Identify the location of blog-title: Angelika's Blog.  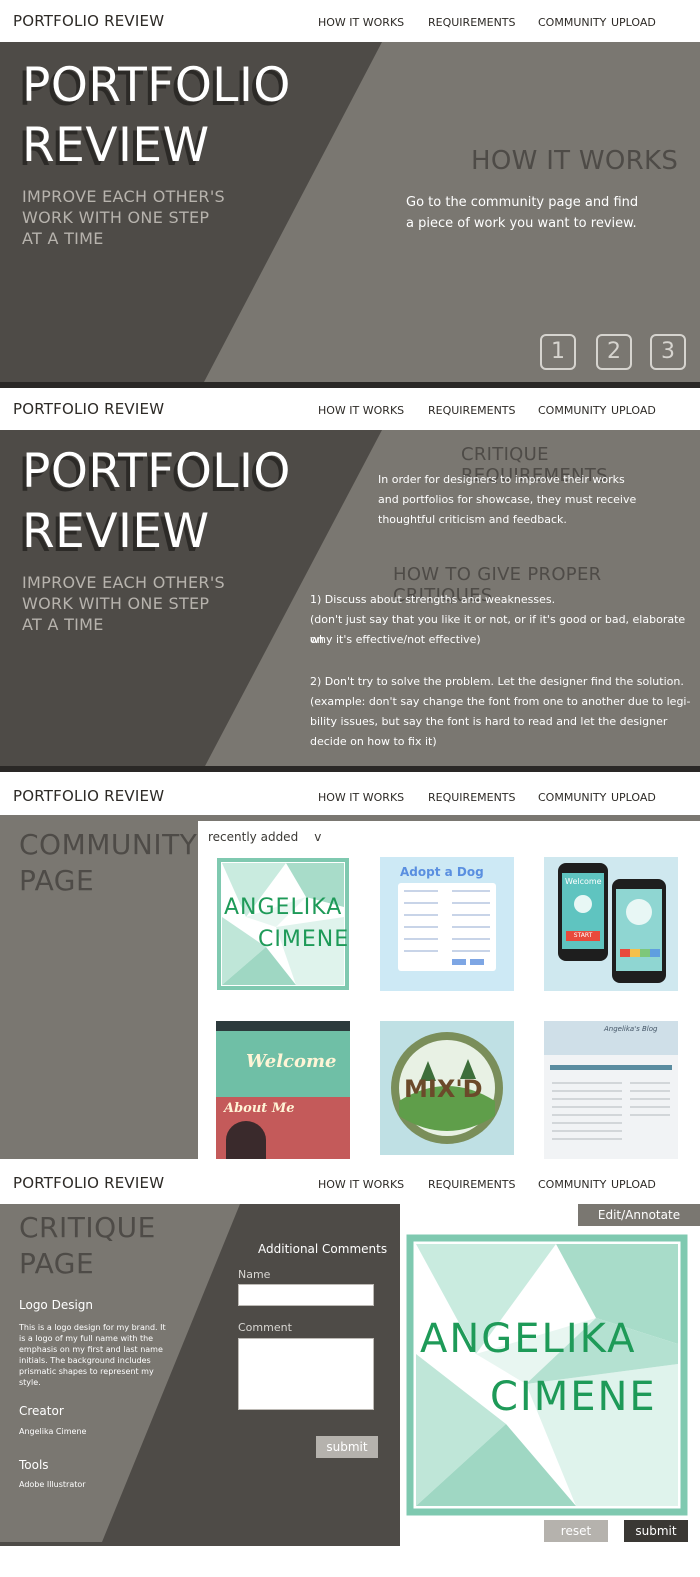
(631, 1029).